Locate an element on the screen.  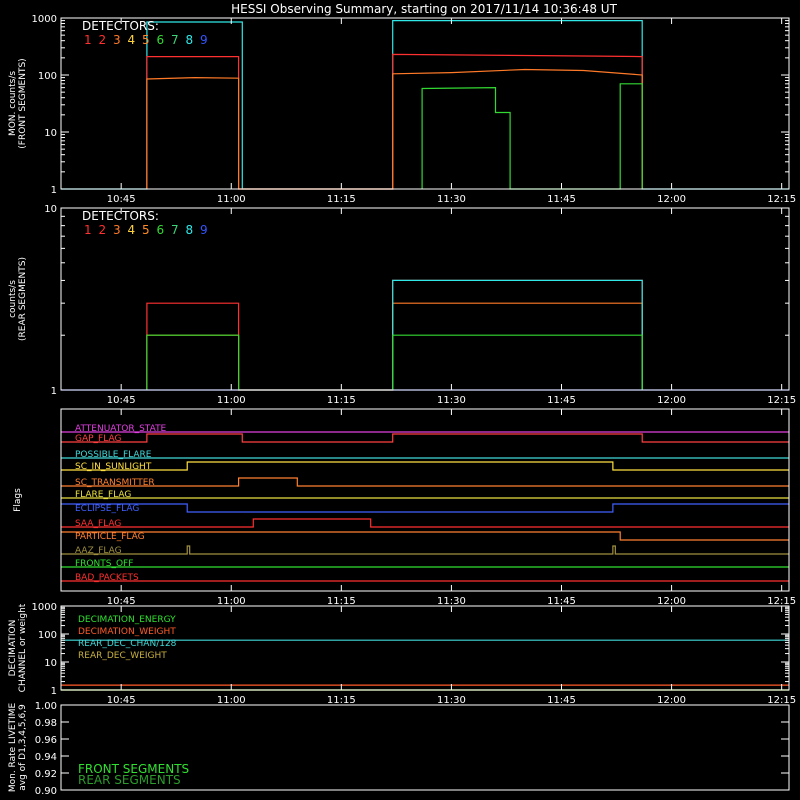
front-legend-detector: 3 is located at coordinates (117, 40).